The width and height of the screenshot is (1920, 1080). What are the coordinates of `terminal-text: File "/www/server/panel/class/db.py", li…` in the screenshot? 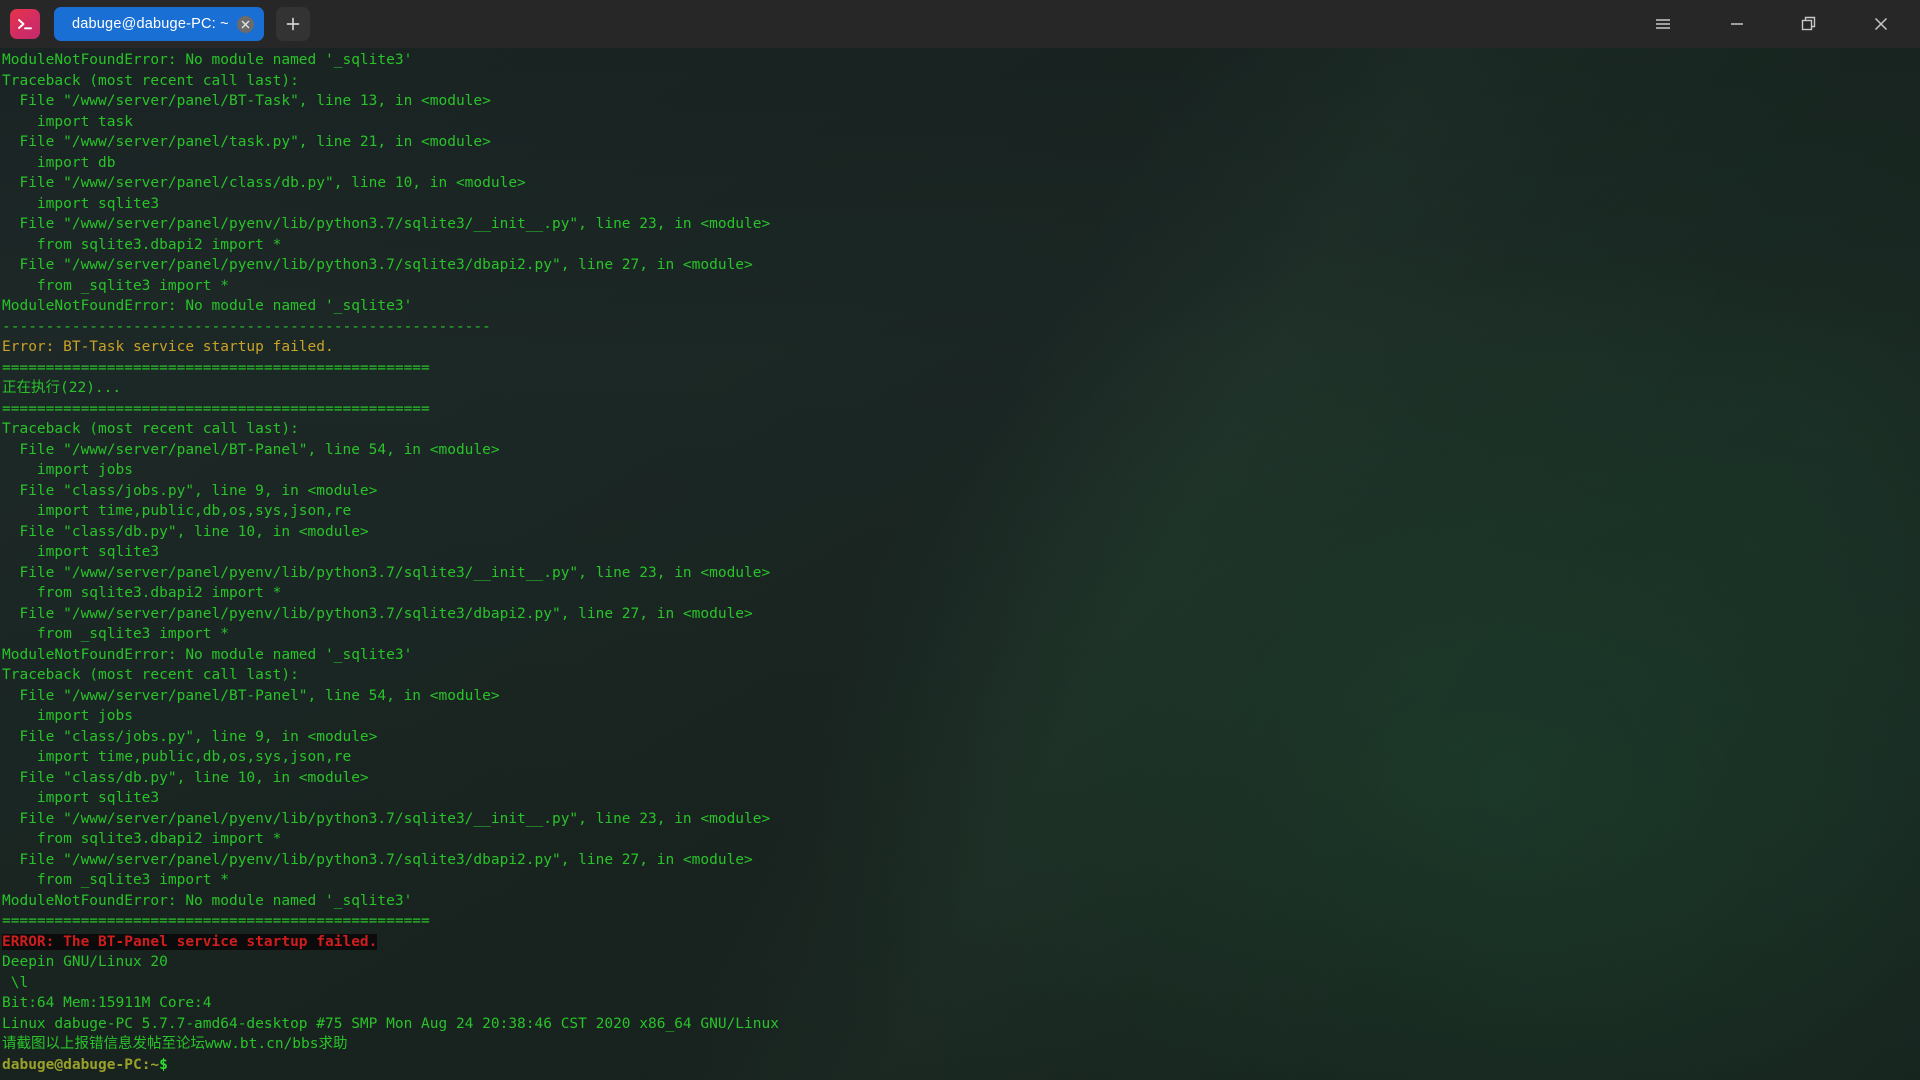 It's located at (264, 183).